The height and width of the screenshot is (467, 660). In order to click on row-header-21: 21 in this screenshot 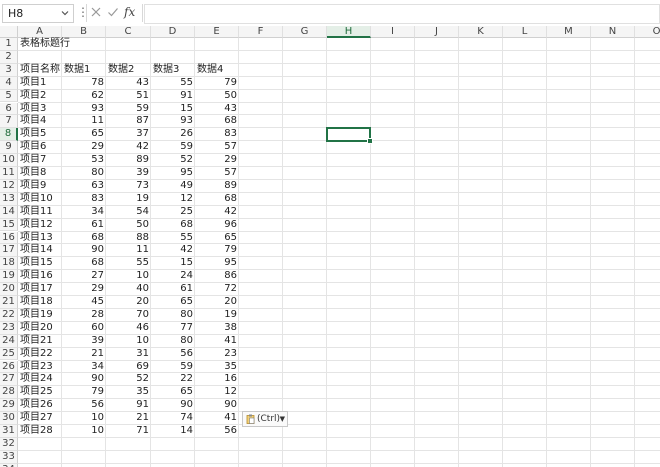, I will do `click(9, 302)`.